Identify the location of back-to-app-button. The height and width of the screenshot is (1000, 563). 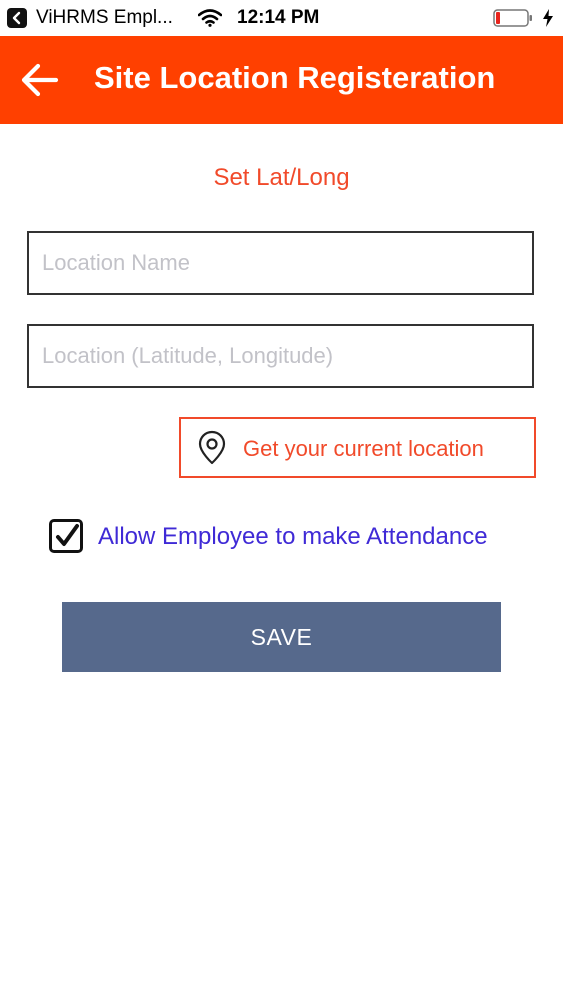
(17, 18).